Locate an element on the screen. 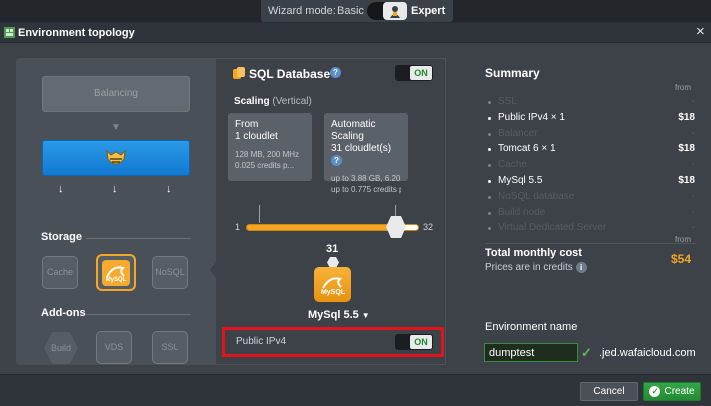  balancing-layer-button: Balancing is located at coordinates (116, 94).